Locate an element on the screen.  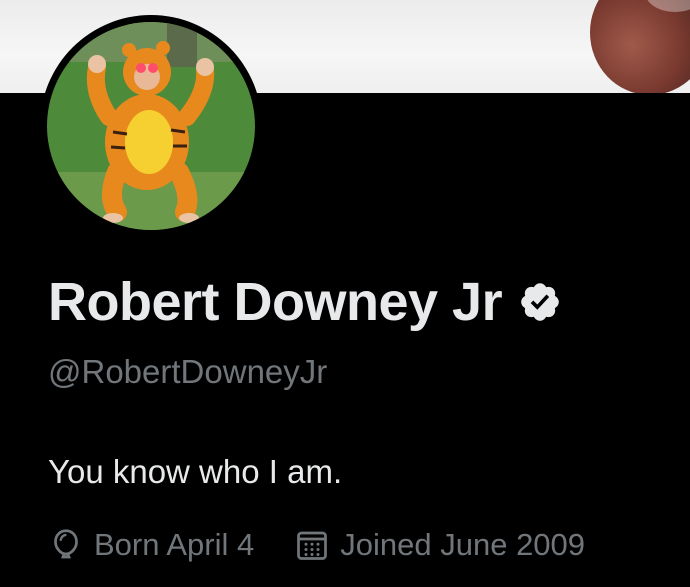
joined-item: Joined June 2009 is located at coordinates (439, 545).